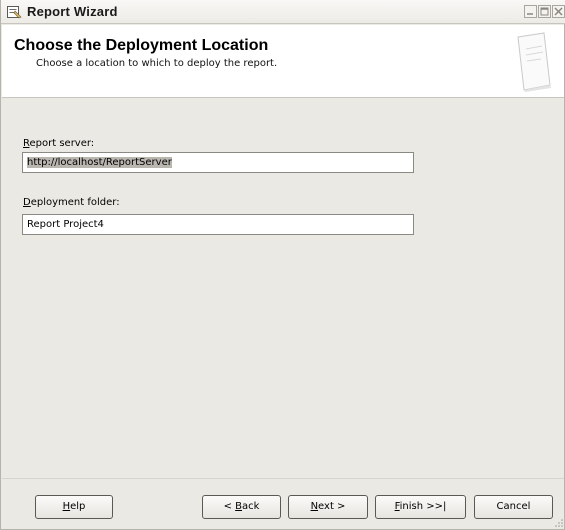  I want to click on maximize-button, so click(544, 11).